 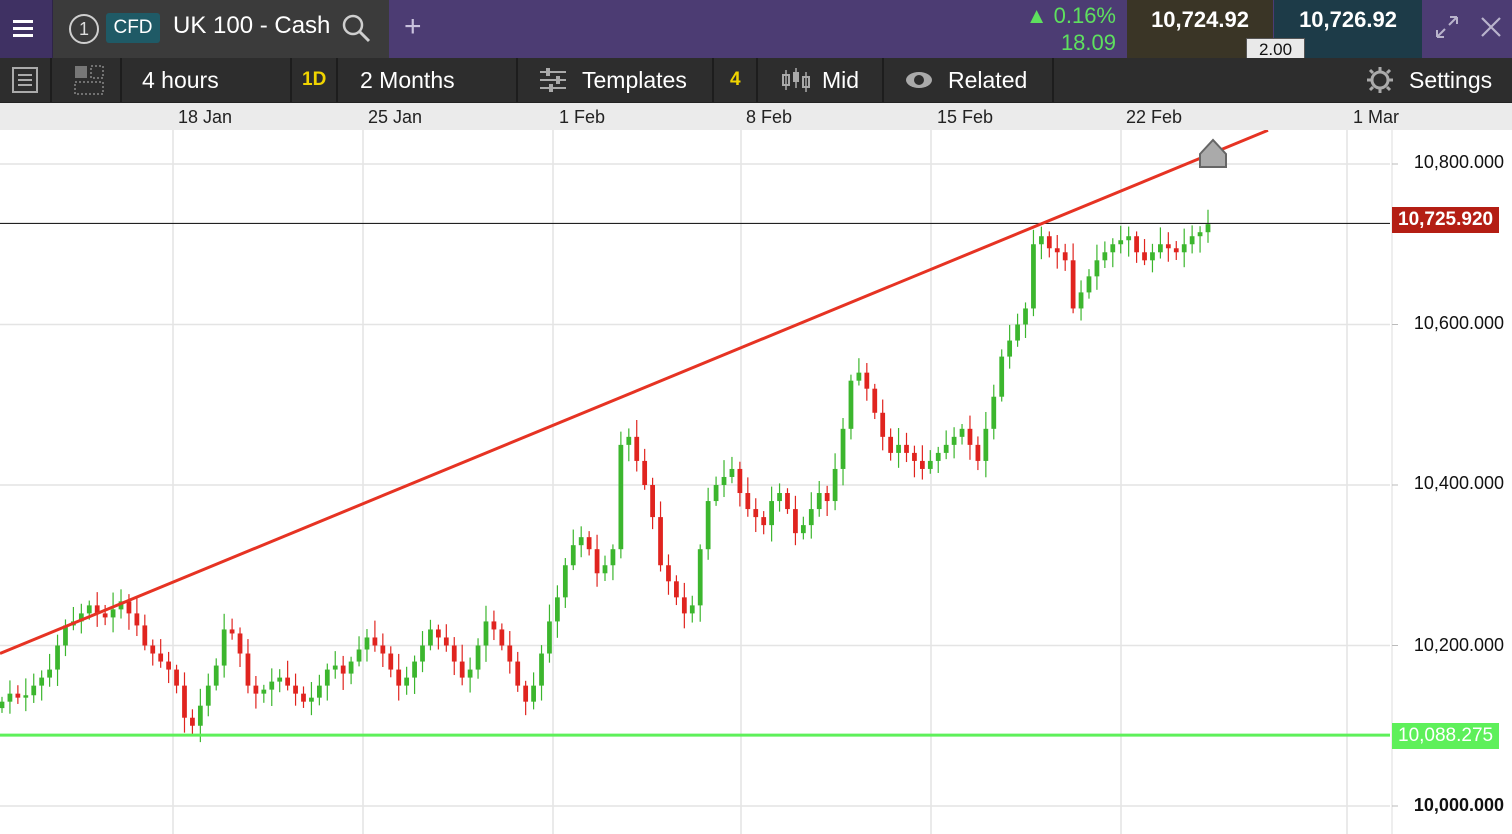 I want to click on y-tick-label: 10,600.000, so click(x=1458, y=323).